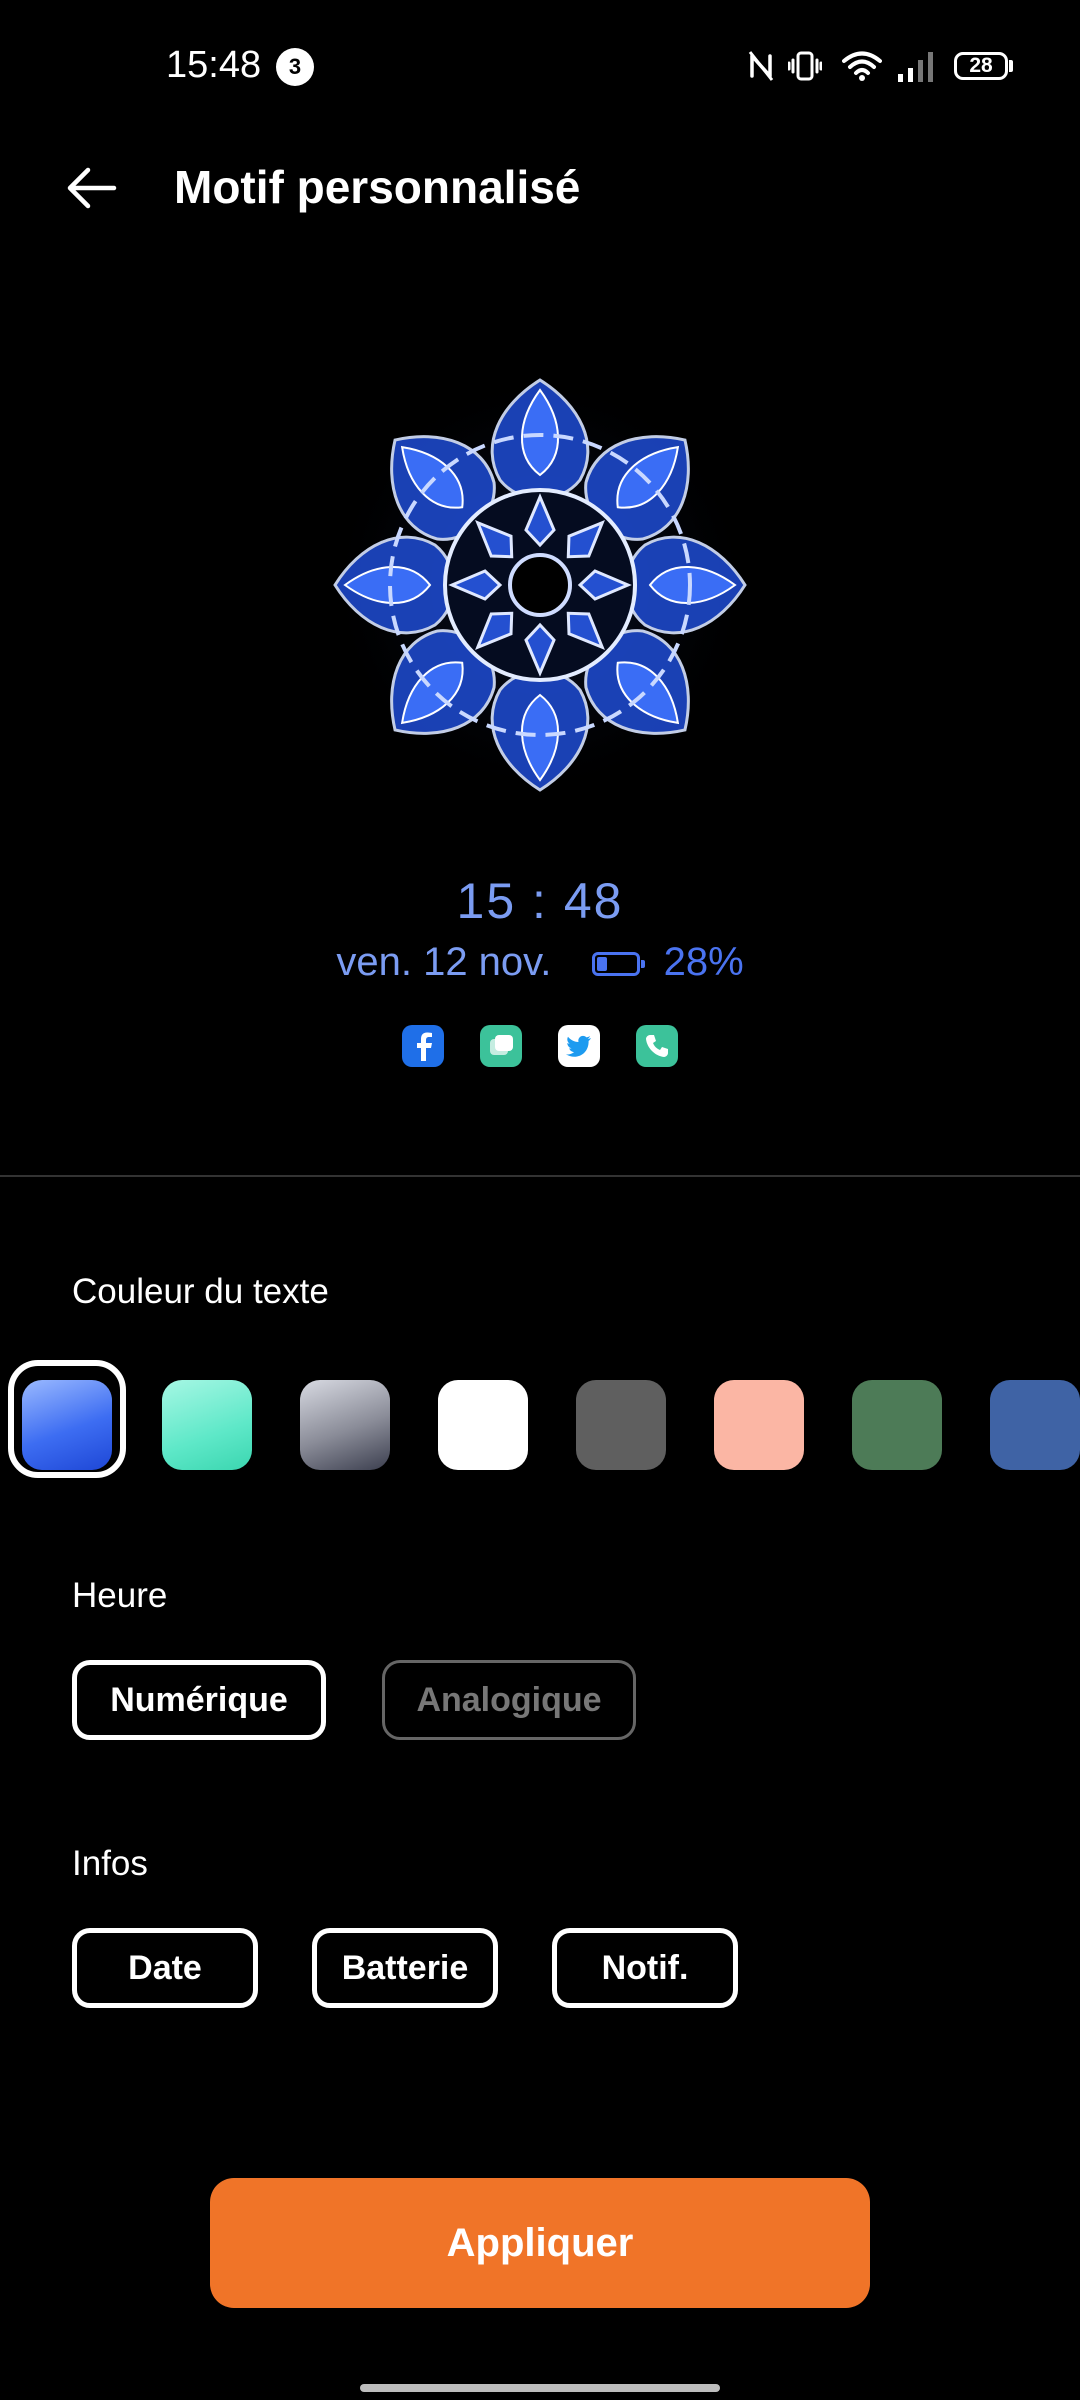 The width and height of the screenshot is (1080, 2400). I want to click on color-swatch-steel-blue, so click(1035, 1425).